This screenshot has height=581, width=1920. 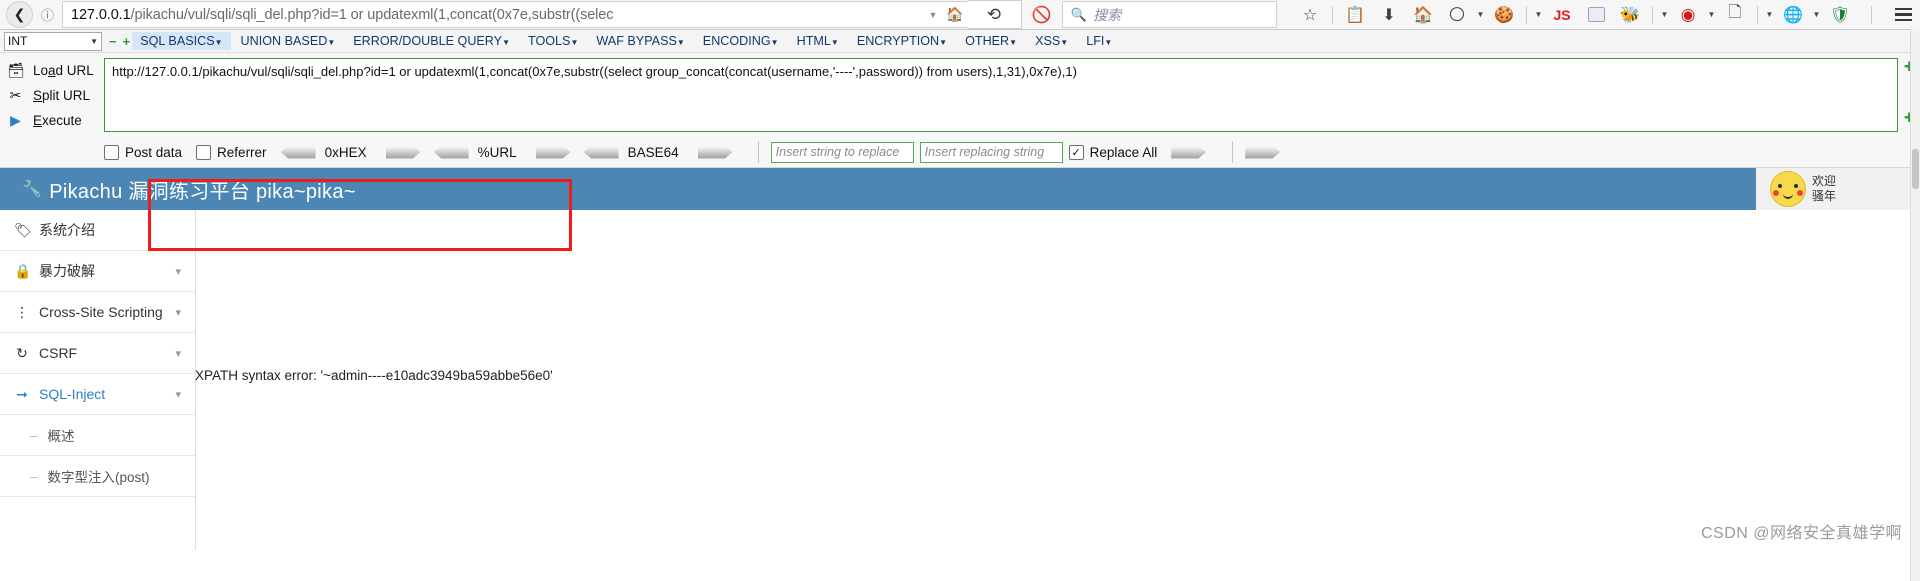 I want to click on sidebar-item-xss: ⋮ Cross-Site Scripting ▾, so click(x=97, y=312).